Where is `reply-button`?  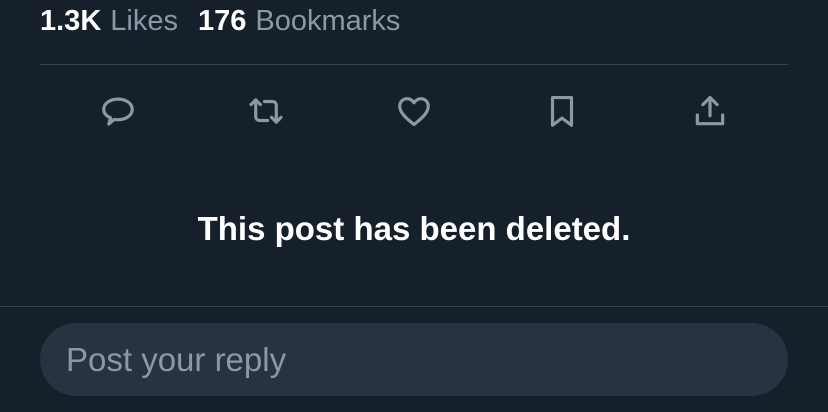
reply-button is located at coordinates (118, 111).